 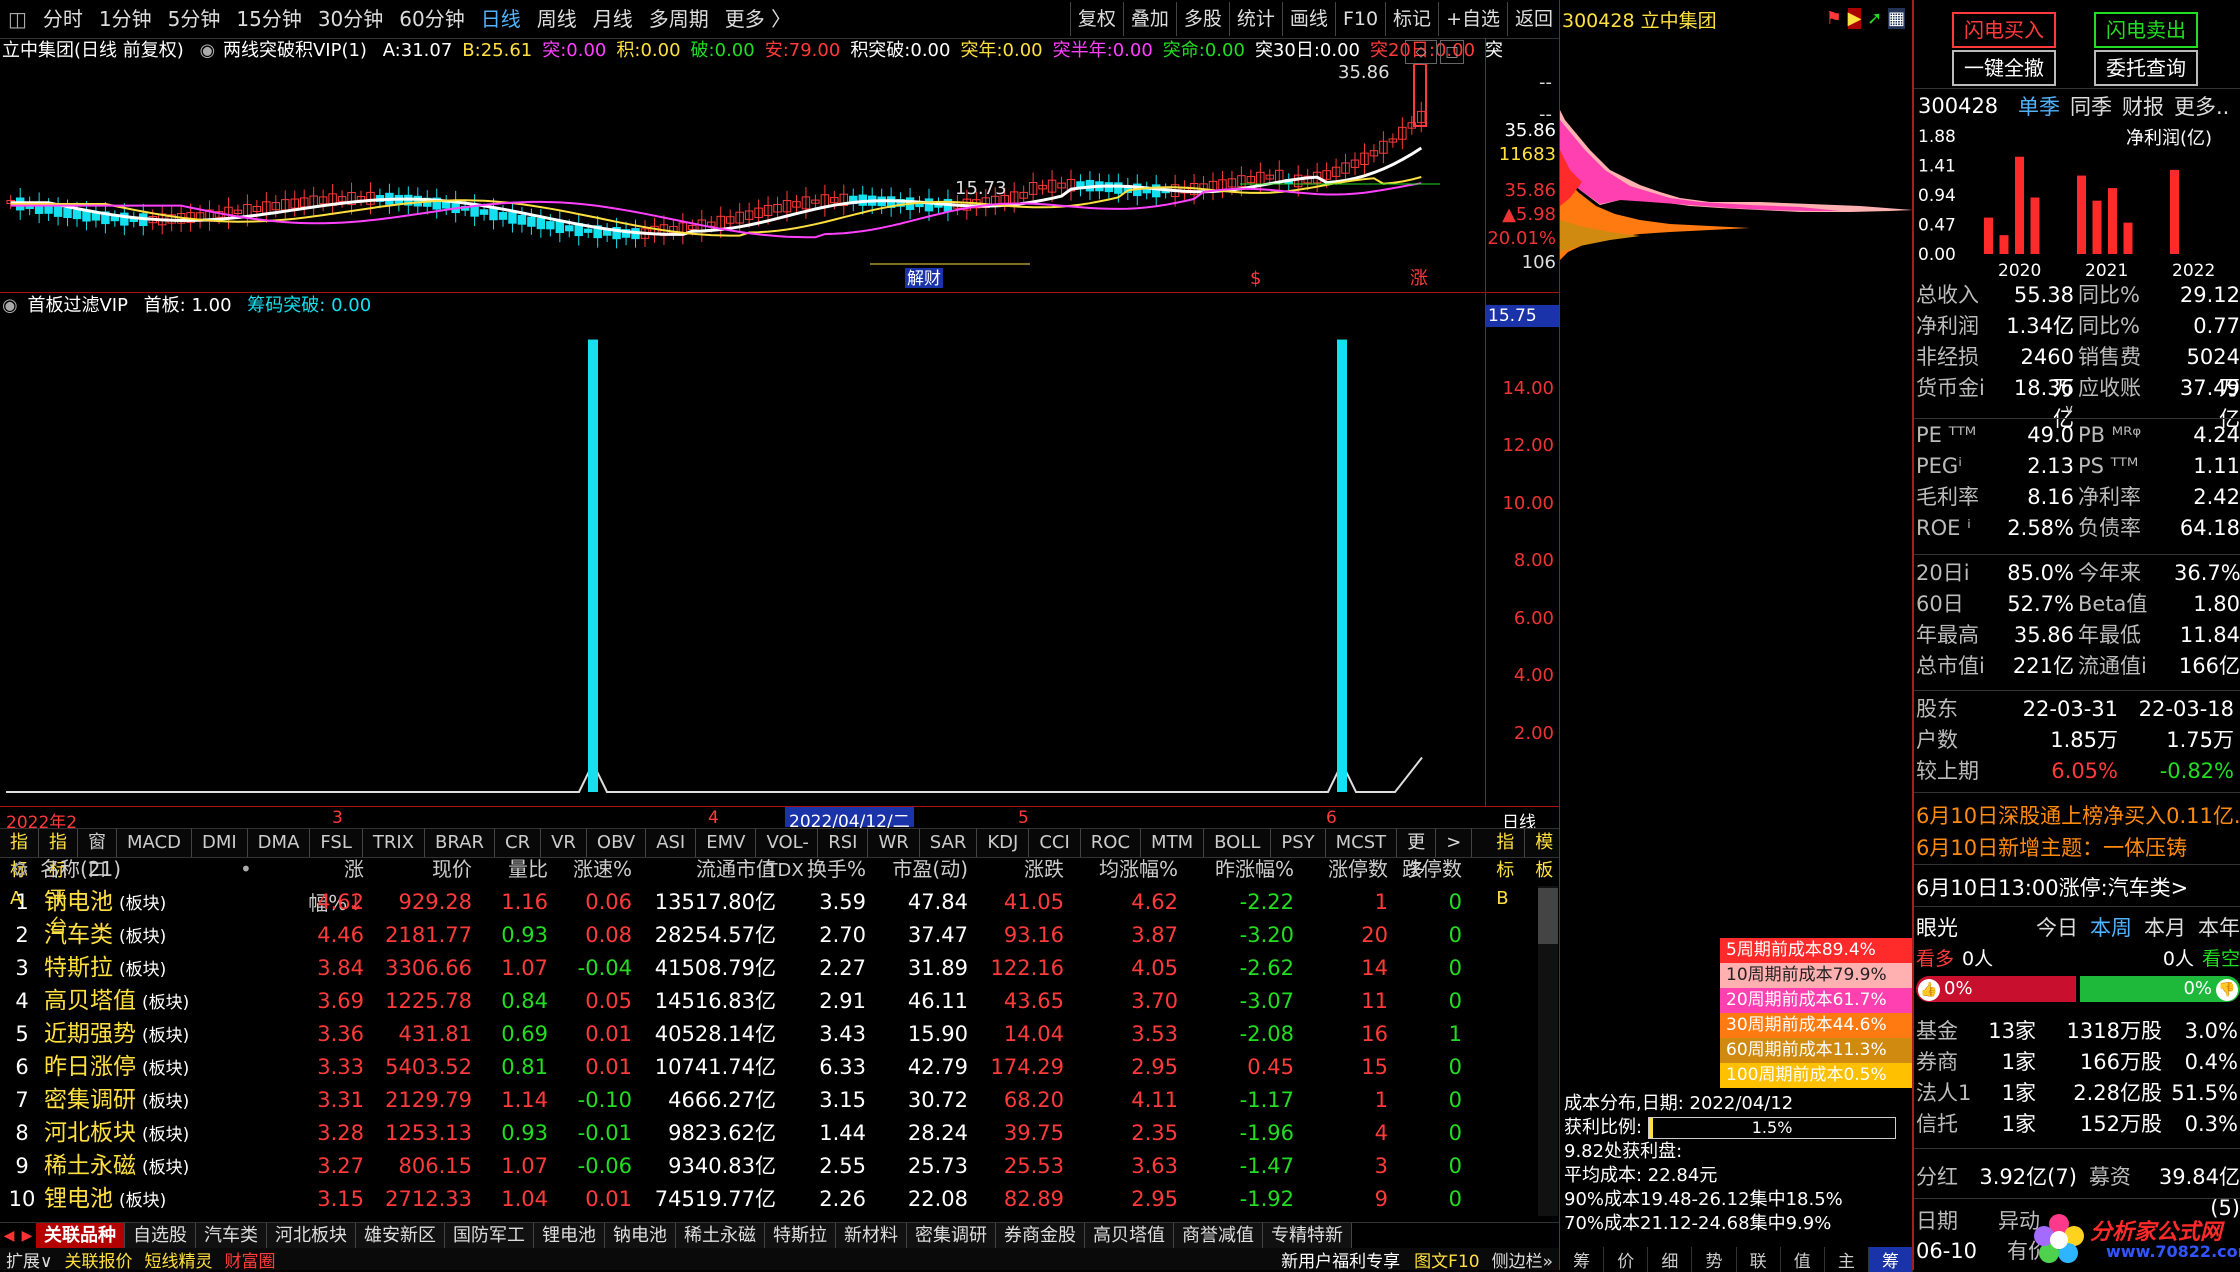 I want to click on kline-chart: 35.86 15.73 解财 涨 $, so click(x=742, y=178).